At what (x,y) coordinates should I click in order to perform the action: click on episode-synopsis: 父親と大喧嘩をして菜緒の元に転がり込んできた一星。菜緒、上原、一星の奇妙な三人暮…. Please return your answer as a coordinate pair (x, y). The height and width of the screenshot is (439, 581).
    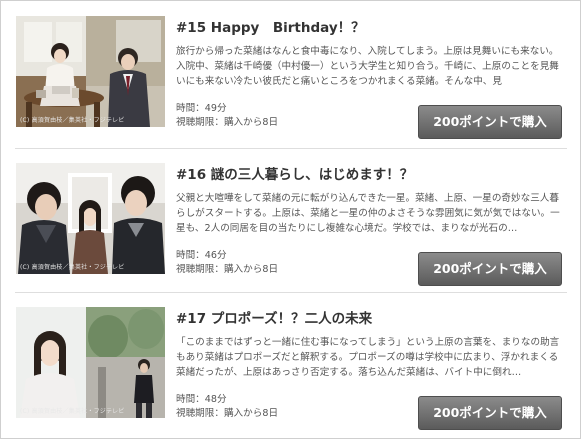
    Looking at the image, I should click on (368, 213).